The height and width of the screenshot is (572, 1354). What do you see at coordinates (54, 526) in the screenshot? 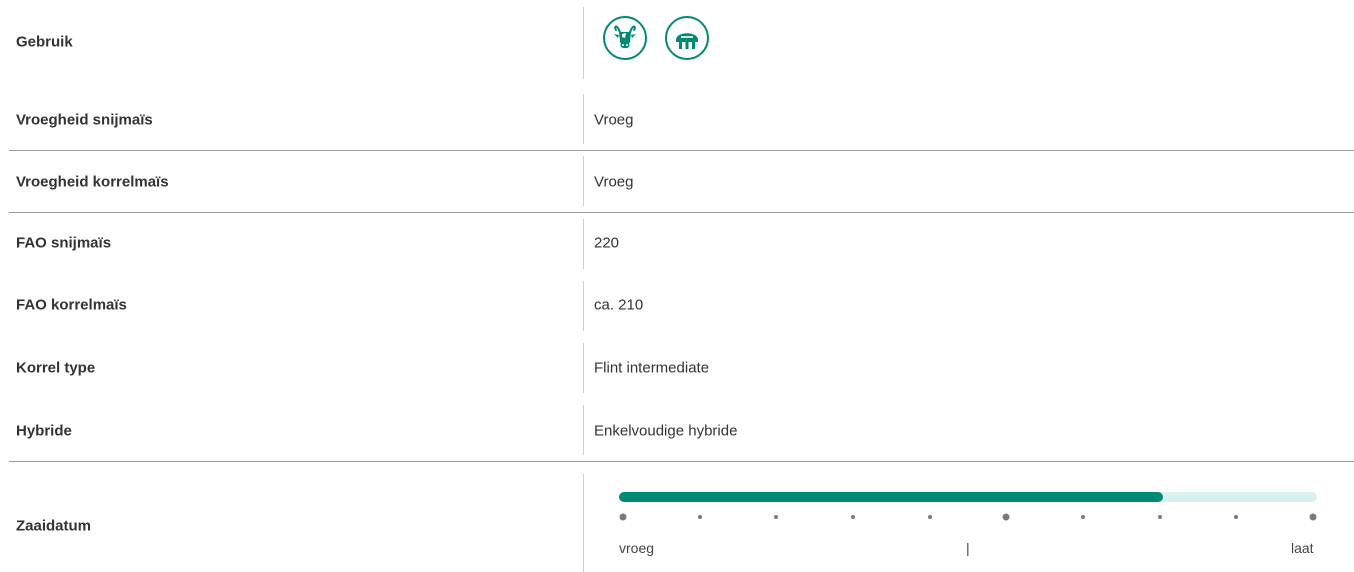
I see `row-label-zaaidatum: Zaaidatum` at bounding box center [54, 526].